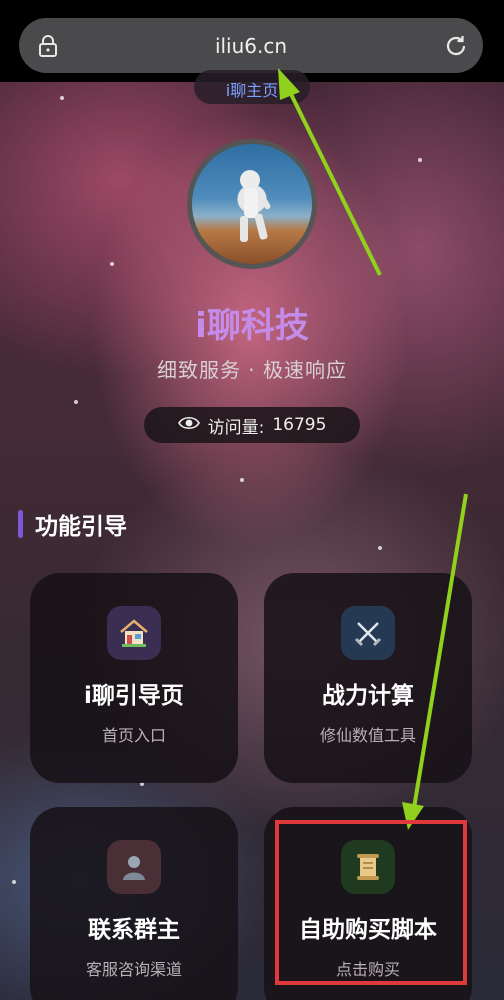 This screenshot has height=1000, width=504. What do you see at coordinates (134, 903) in the screenshot?
I see `card-contact-owner: 联系群主 客服咨询渠道` at bounding box center [134, 903].